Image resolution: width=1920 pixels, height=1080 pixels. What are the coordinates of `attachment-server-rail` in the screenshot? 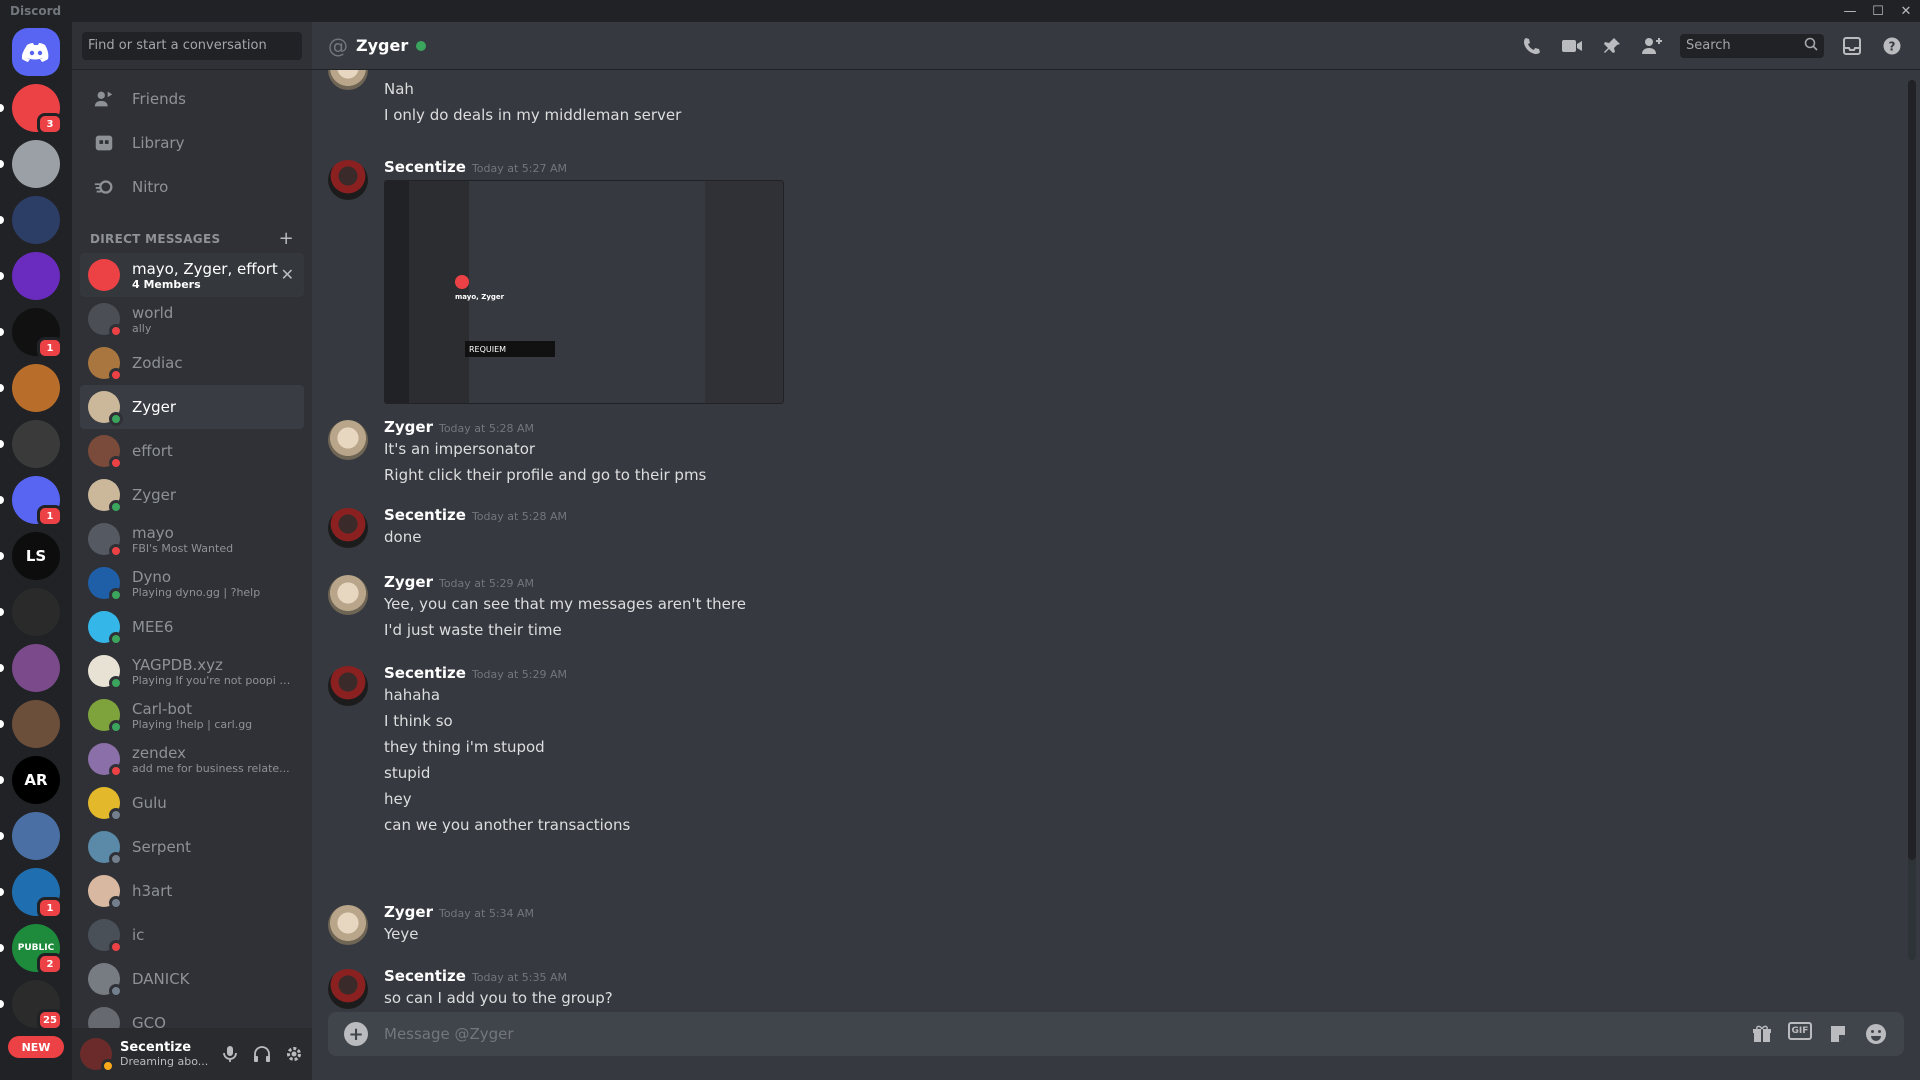 It's located at (397, 292).